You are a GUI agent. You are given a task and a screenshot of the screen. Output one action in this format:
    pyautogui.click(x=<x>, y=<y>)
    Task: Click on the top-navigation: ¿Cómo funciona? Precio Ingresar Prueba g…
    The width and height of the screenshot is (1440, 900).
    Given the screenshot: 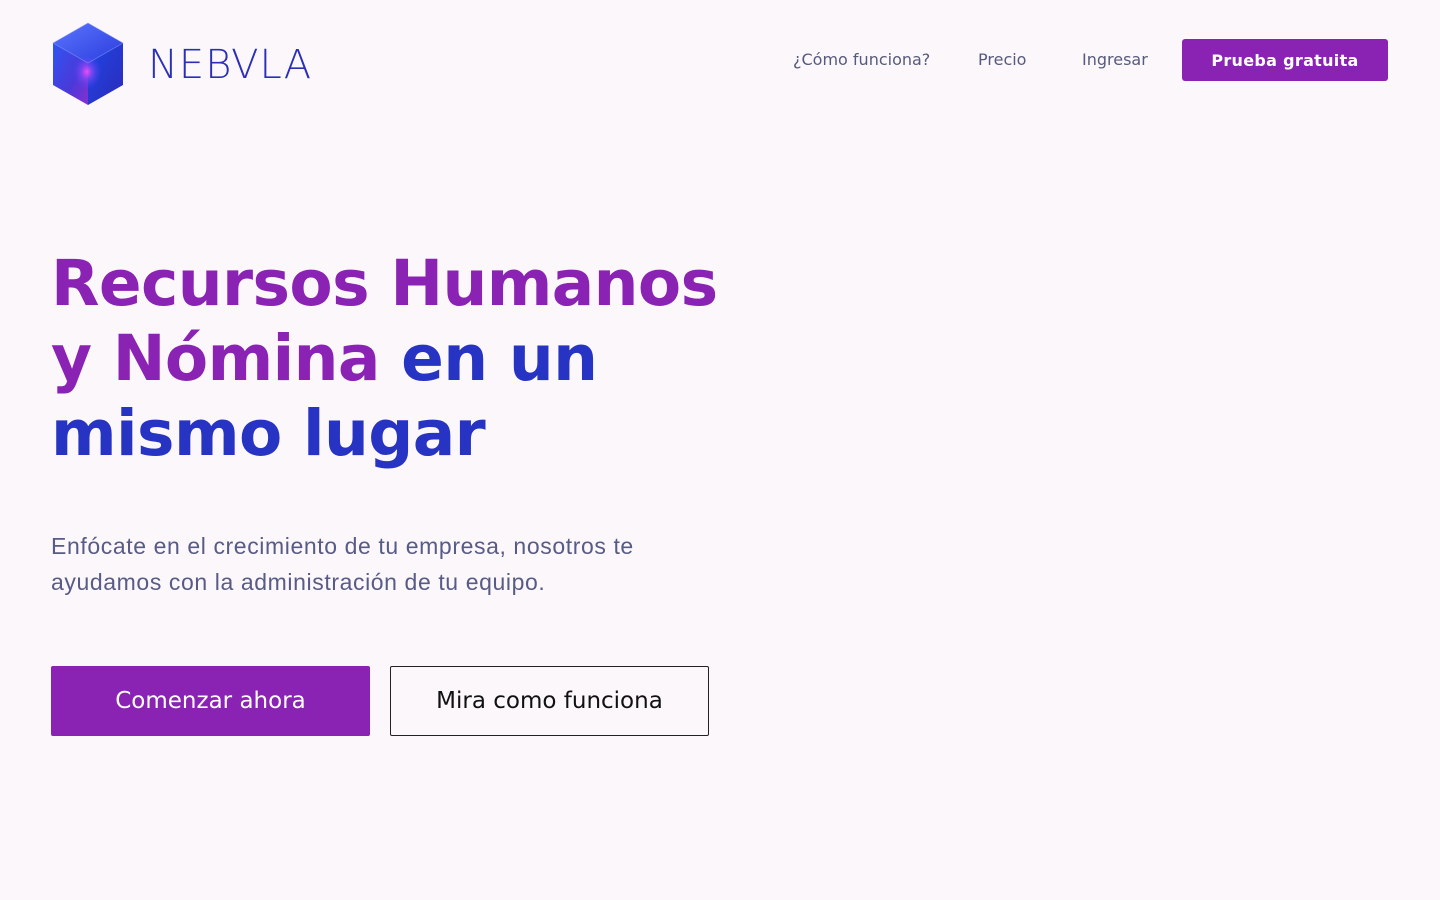 What is the action you would take?
    pyautogui.click(x=720, y=60)
    